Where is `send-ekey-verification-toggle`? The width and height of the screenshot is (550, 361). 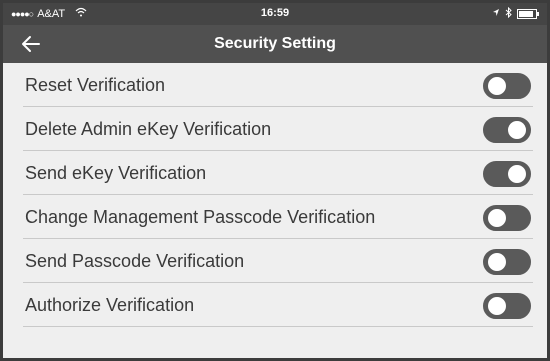 send-ekey-verification-toggle is located at coordinates (507, 174).